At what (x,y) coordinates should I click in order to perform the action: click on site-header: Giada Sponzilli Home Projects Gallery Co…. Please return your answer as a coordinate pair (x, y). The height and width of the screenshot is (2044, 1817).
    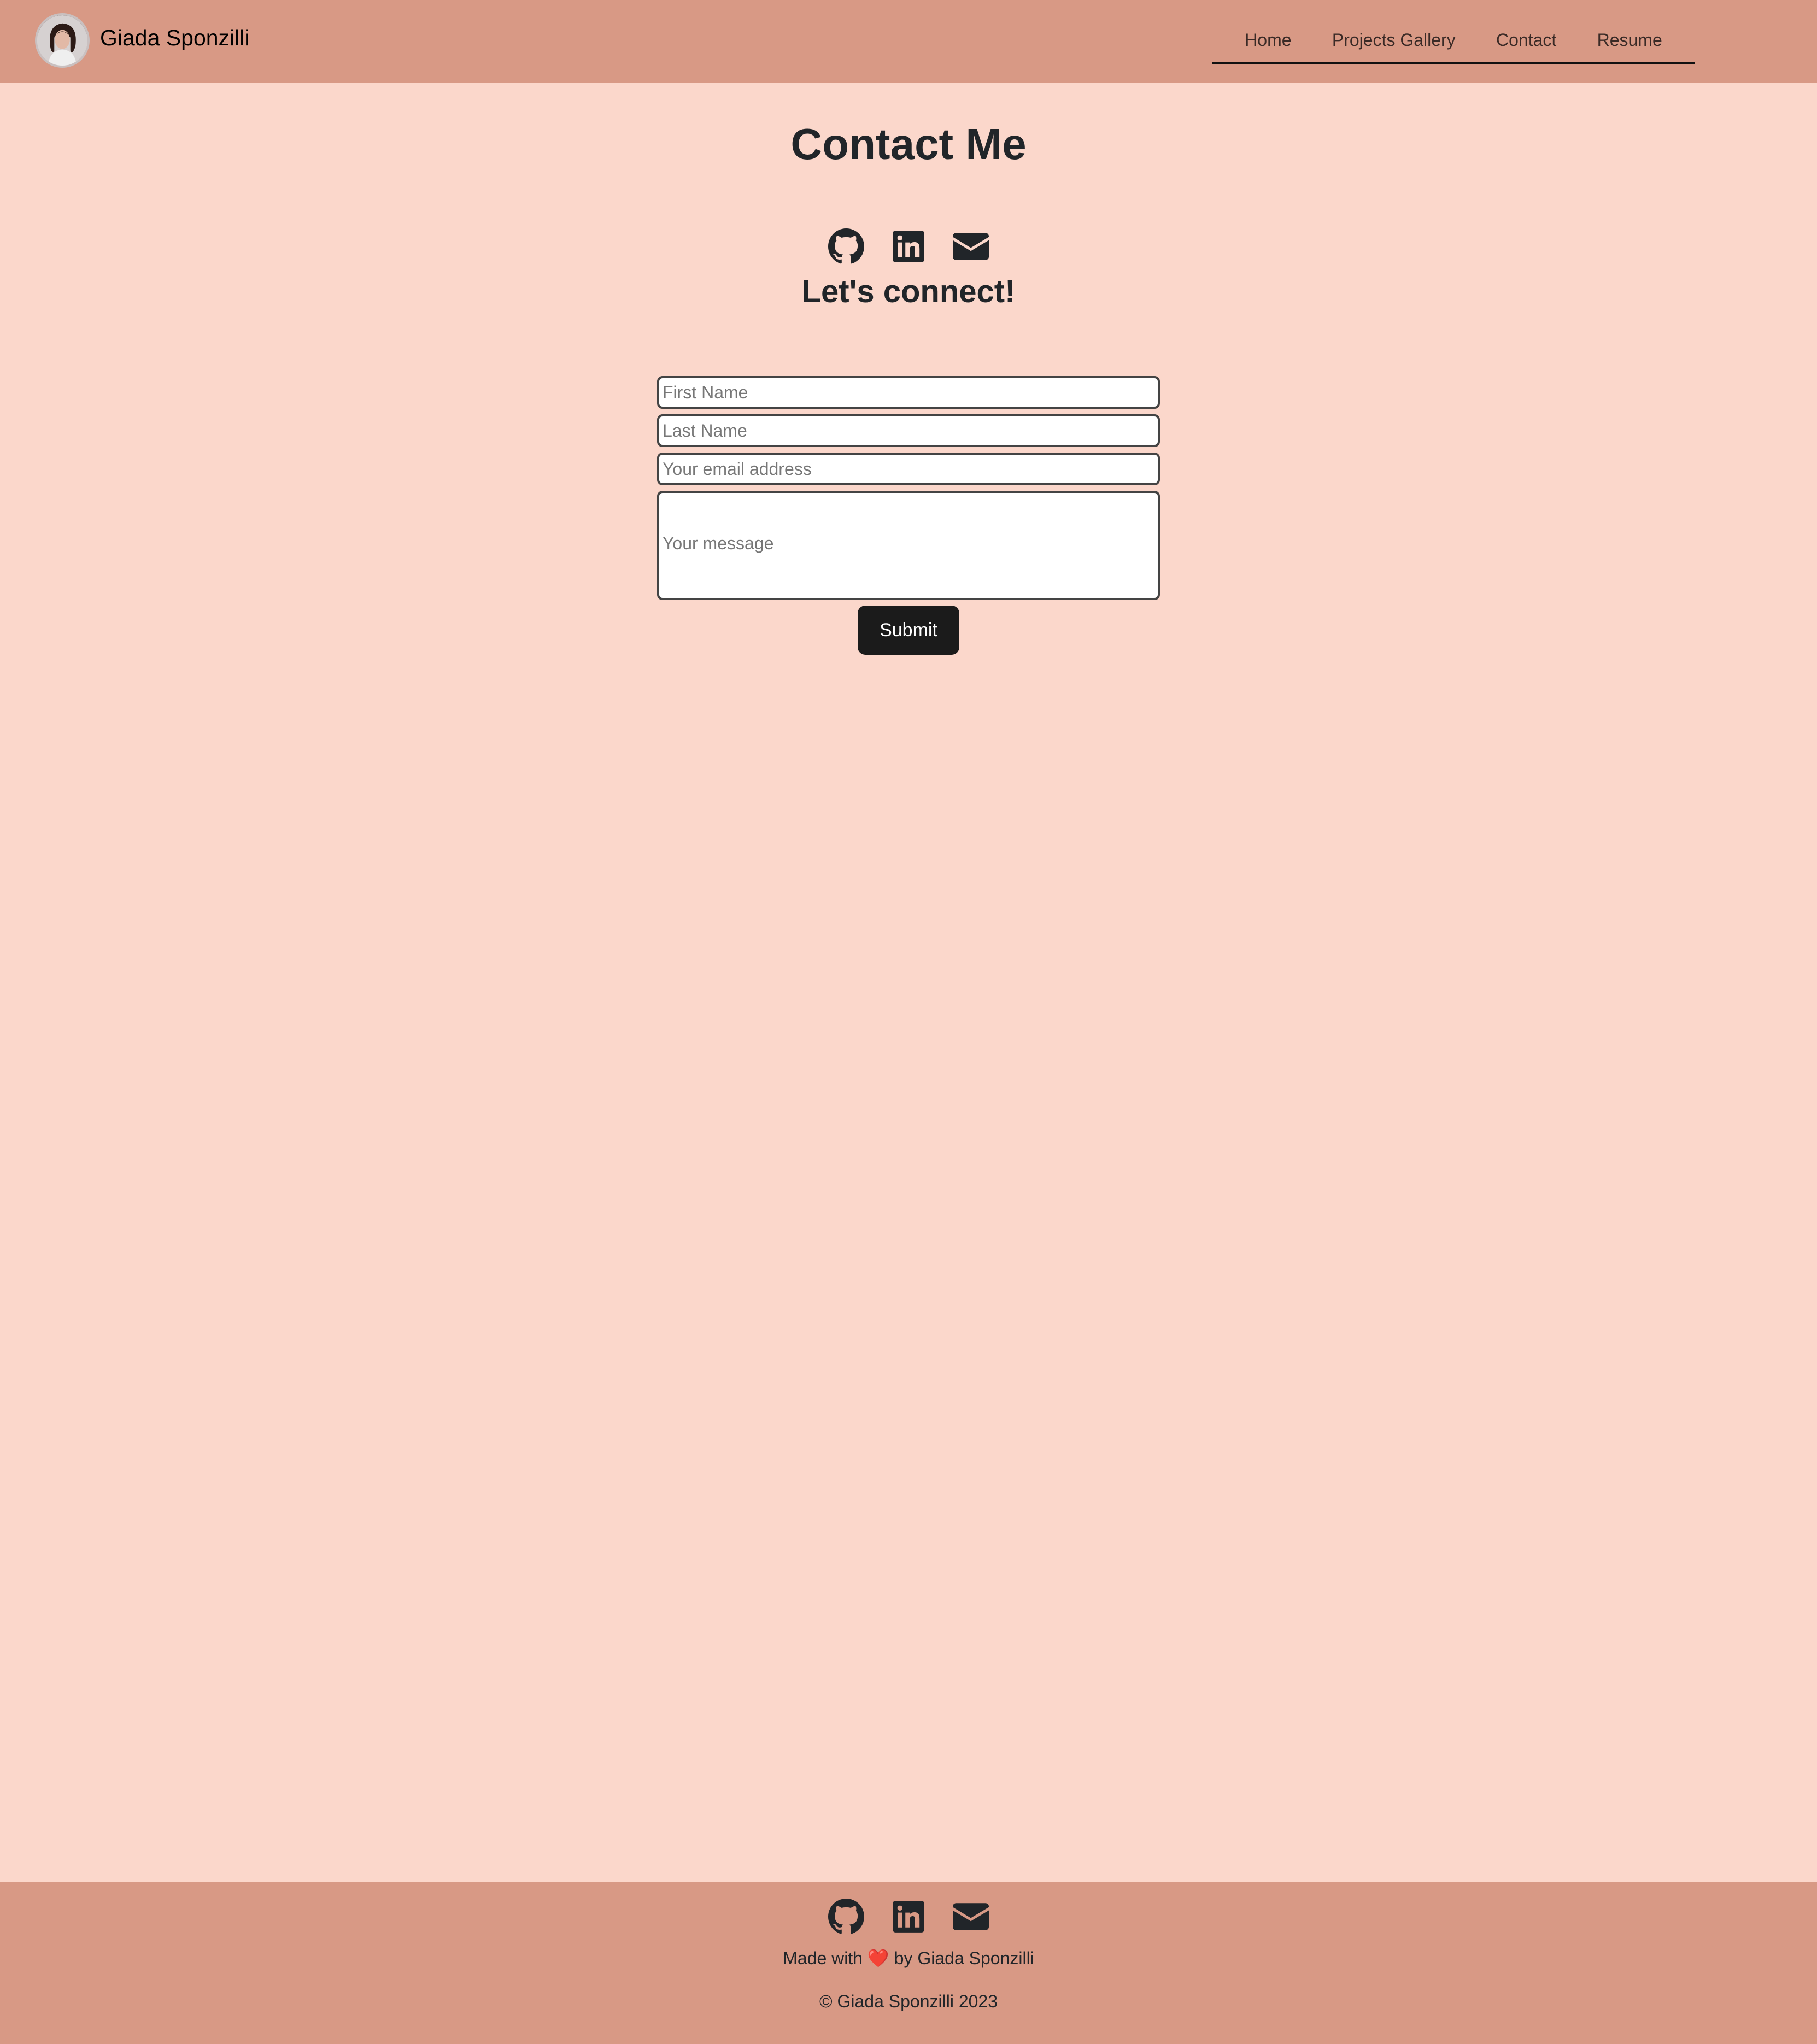
    Looking at the image, I should click on (908, 41).